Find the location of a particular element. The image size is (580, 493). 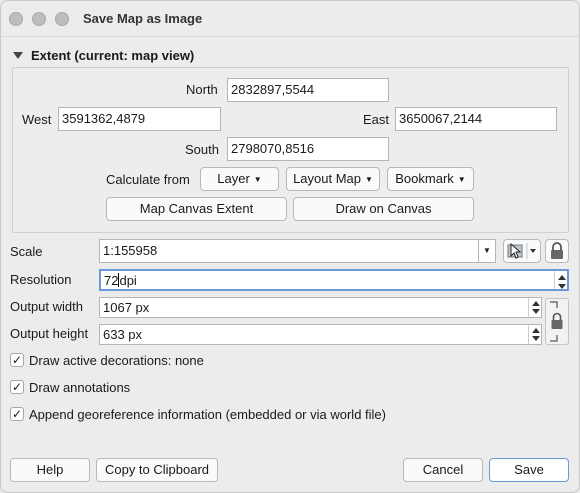

calculate-from-label: Calculate from is located at coordinates (148, 179).